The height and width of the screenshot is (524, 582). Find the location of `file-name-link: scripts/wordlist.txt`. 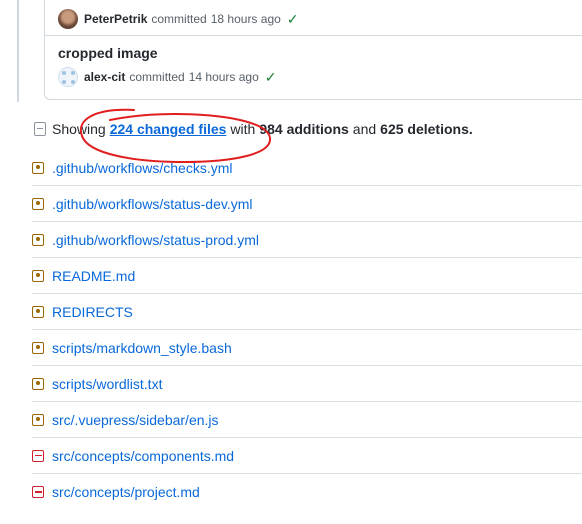

file-name-link: scripts/wordlist.txt is located at coordinates (107, 384).